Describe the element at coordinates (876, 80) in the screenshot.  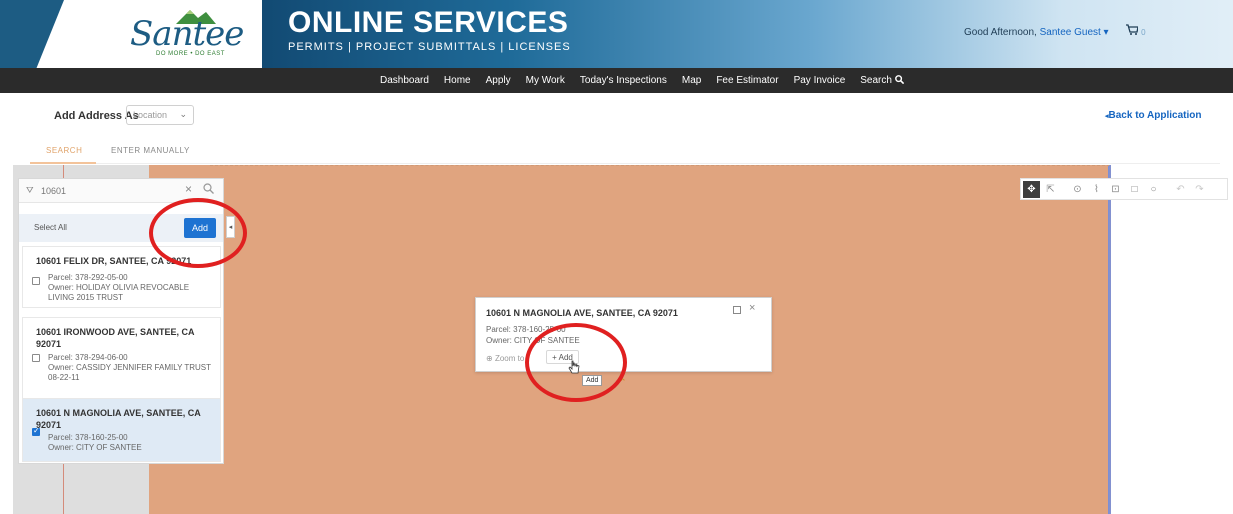
I see `nav-search-label: Search` at that location.